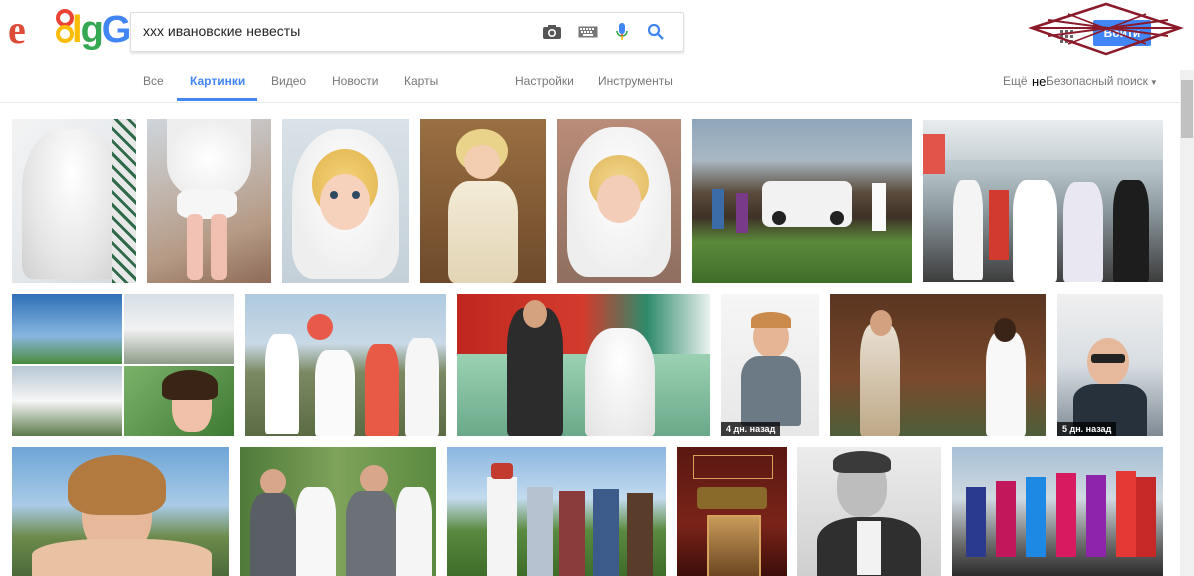 The width and height of the screenshot is (1194, 576). I want to click on safesearch-dropdown: Безопасный поиск ▼, so click(1102, 81).